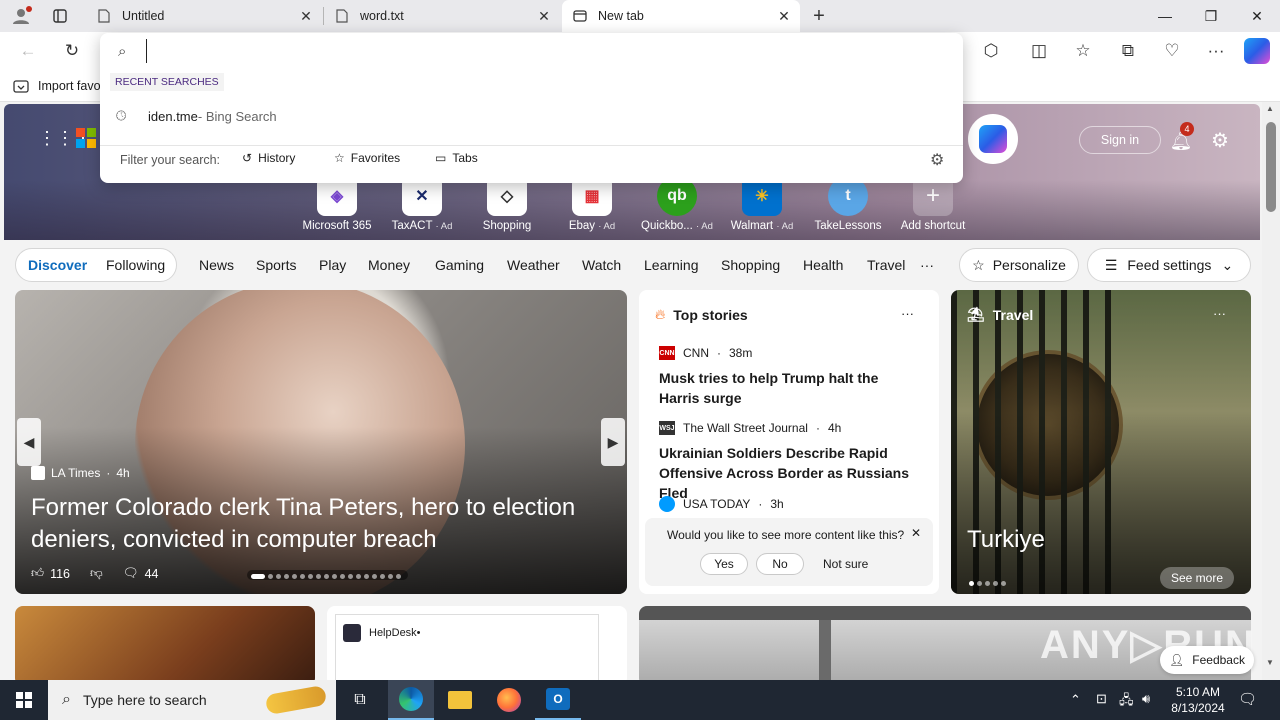  What do you see at coordinates (459, 265) in the screenshot?
I see `nav-gaming: Gaming` at bounding box center [459, 265].